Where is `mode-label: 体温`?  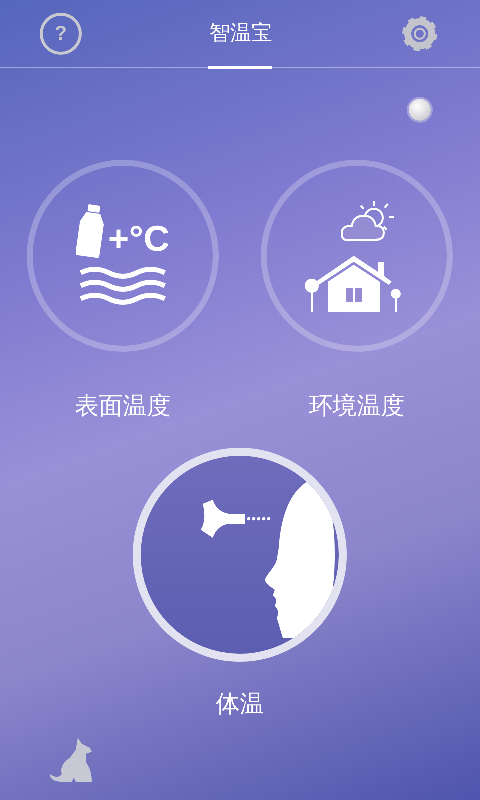 mode-label: 体温 is located at coordinates (240, 705).